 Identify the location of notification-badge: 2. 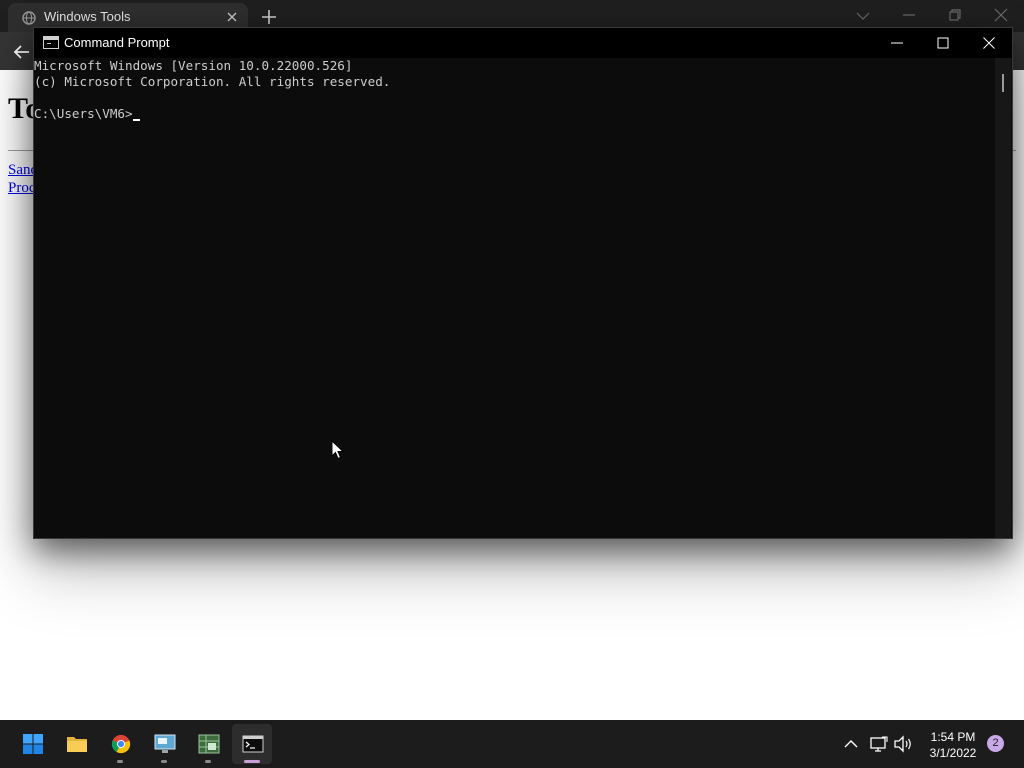
(995, 743).